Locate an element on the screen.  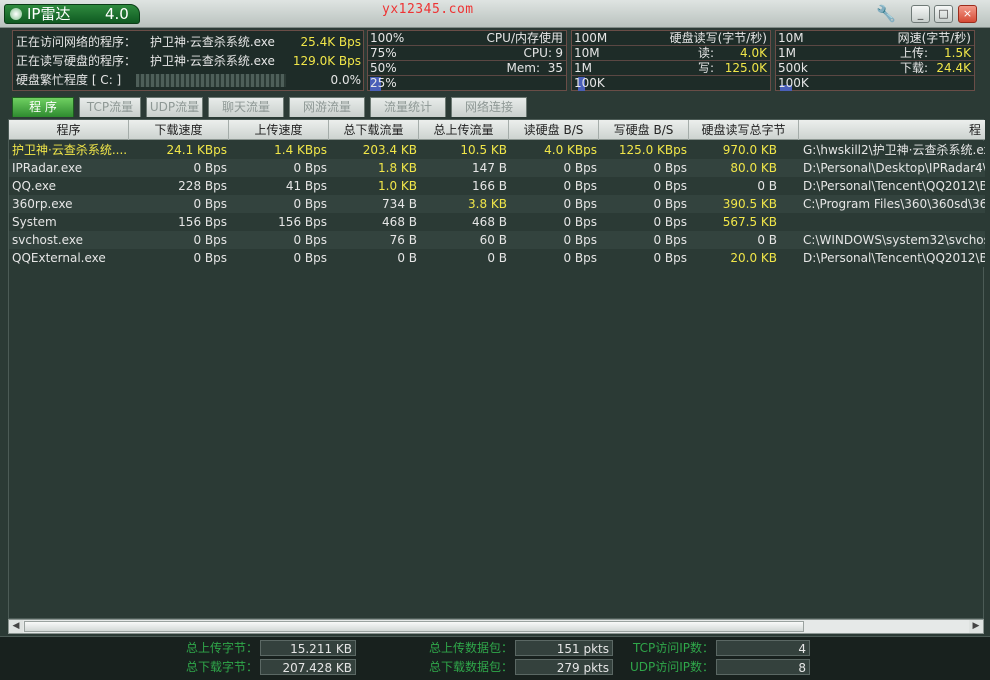
tab-game-traffic: 网游流量 is located at coordinates (327, 107).